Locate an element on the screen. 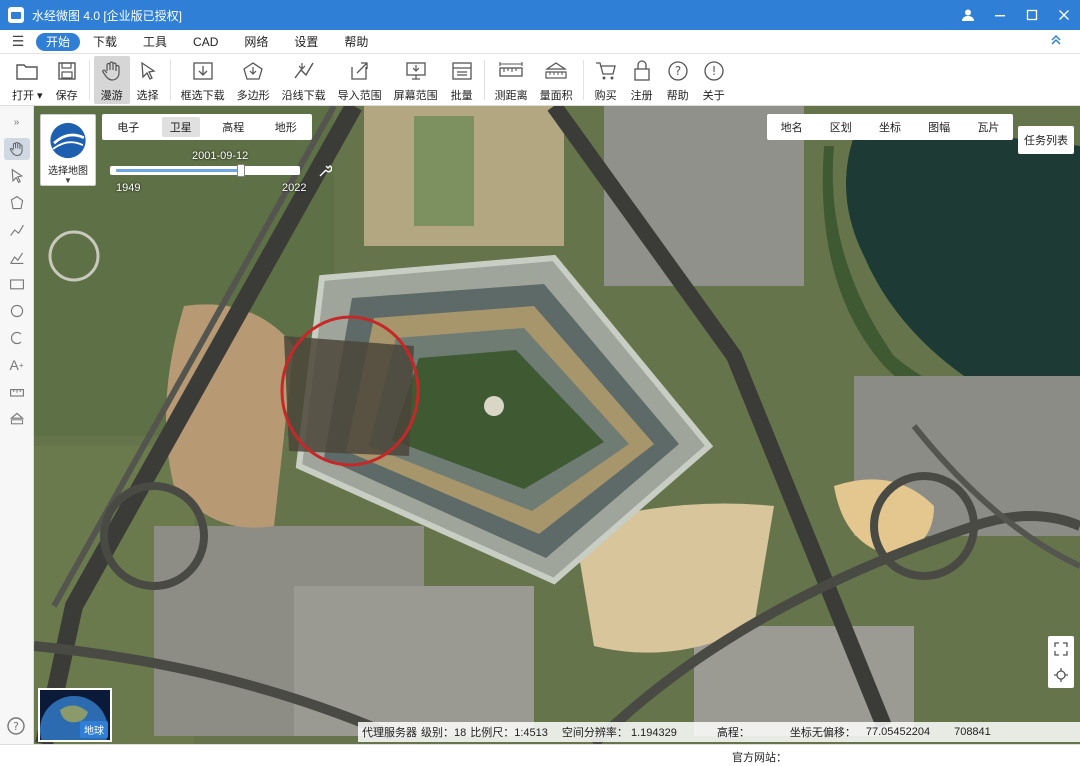 The image size is (1080, 766). tab-vector: 电子 is located at coordinates (128, 127).